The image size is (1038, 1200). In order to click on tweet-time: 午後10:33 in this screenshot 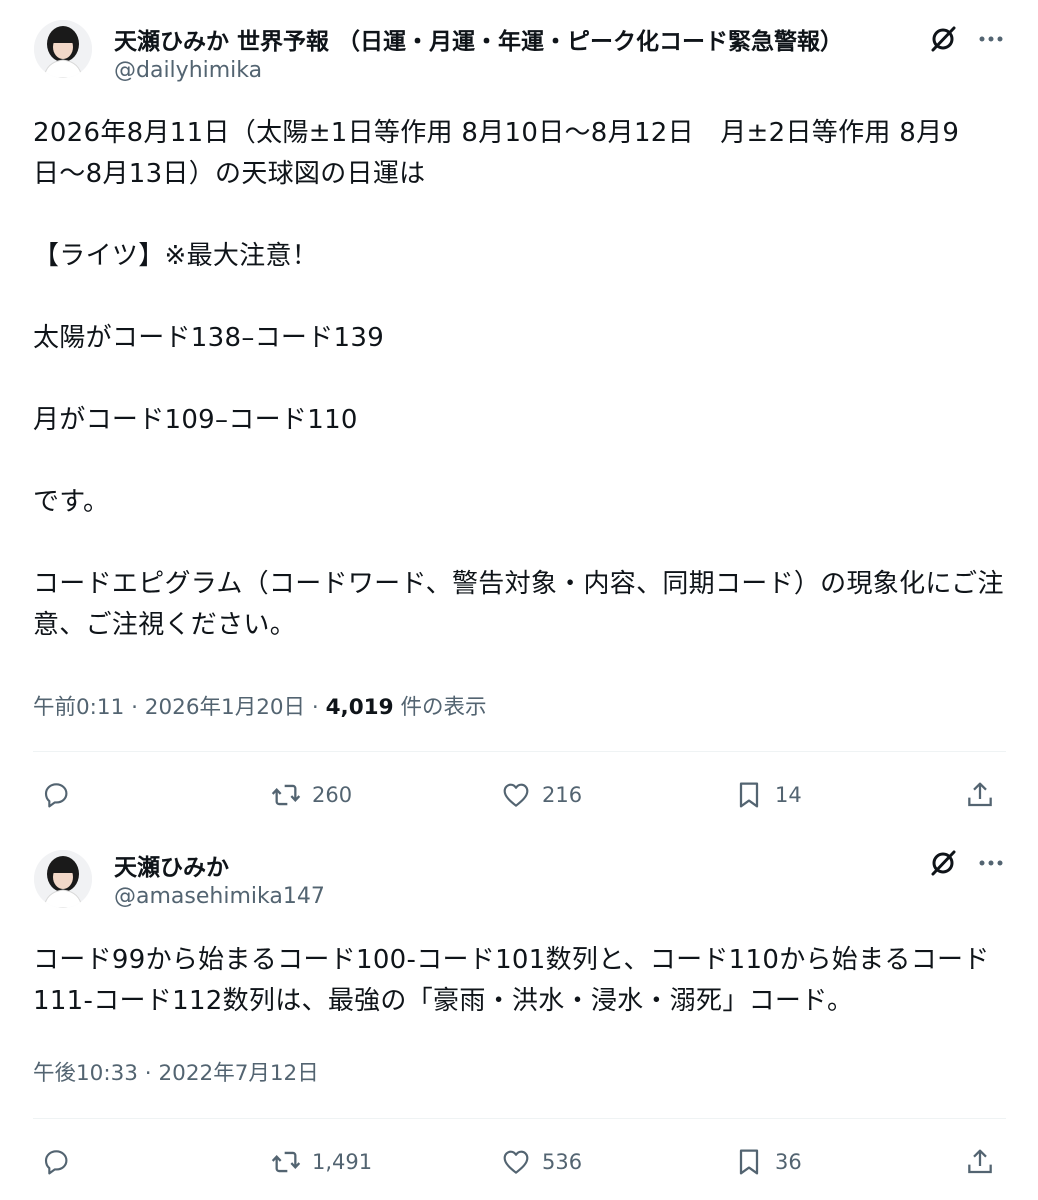, I will do `click(85, 1073)`.